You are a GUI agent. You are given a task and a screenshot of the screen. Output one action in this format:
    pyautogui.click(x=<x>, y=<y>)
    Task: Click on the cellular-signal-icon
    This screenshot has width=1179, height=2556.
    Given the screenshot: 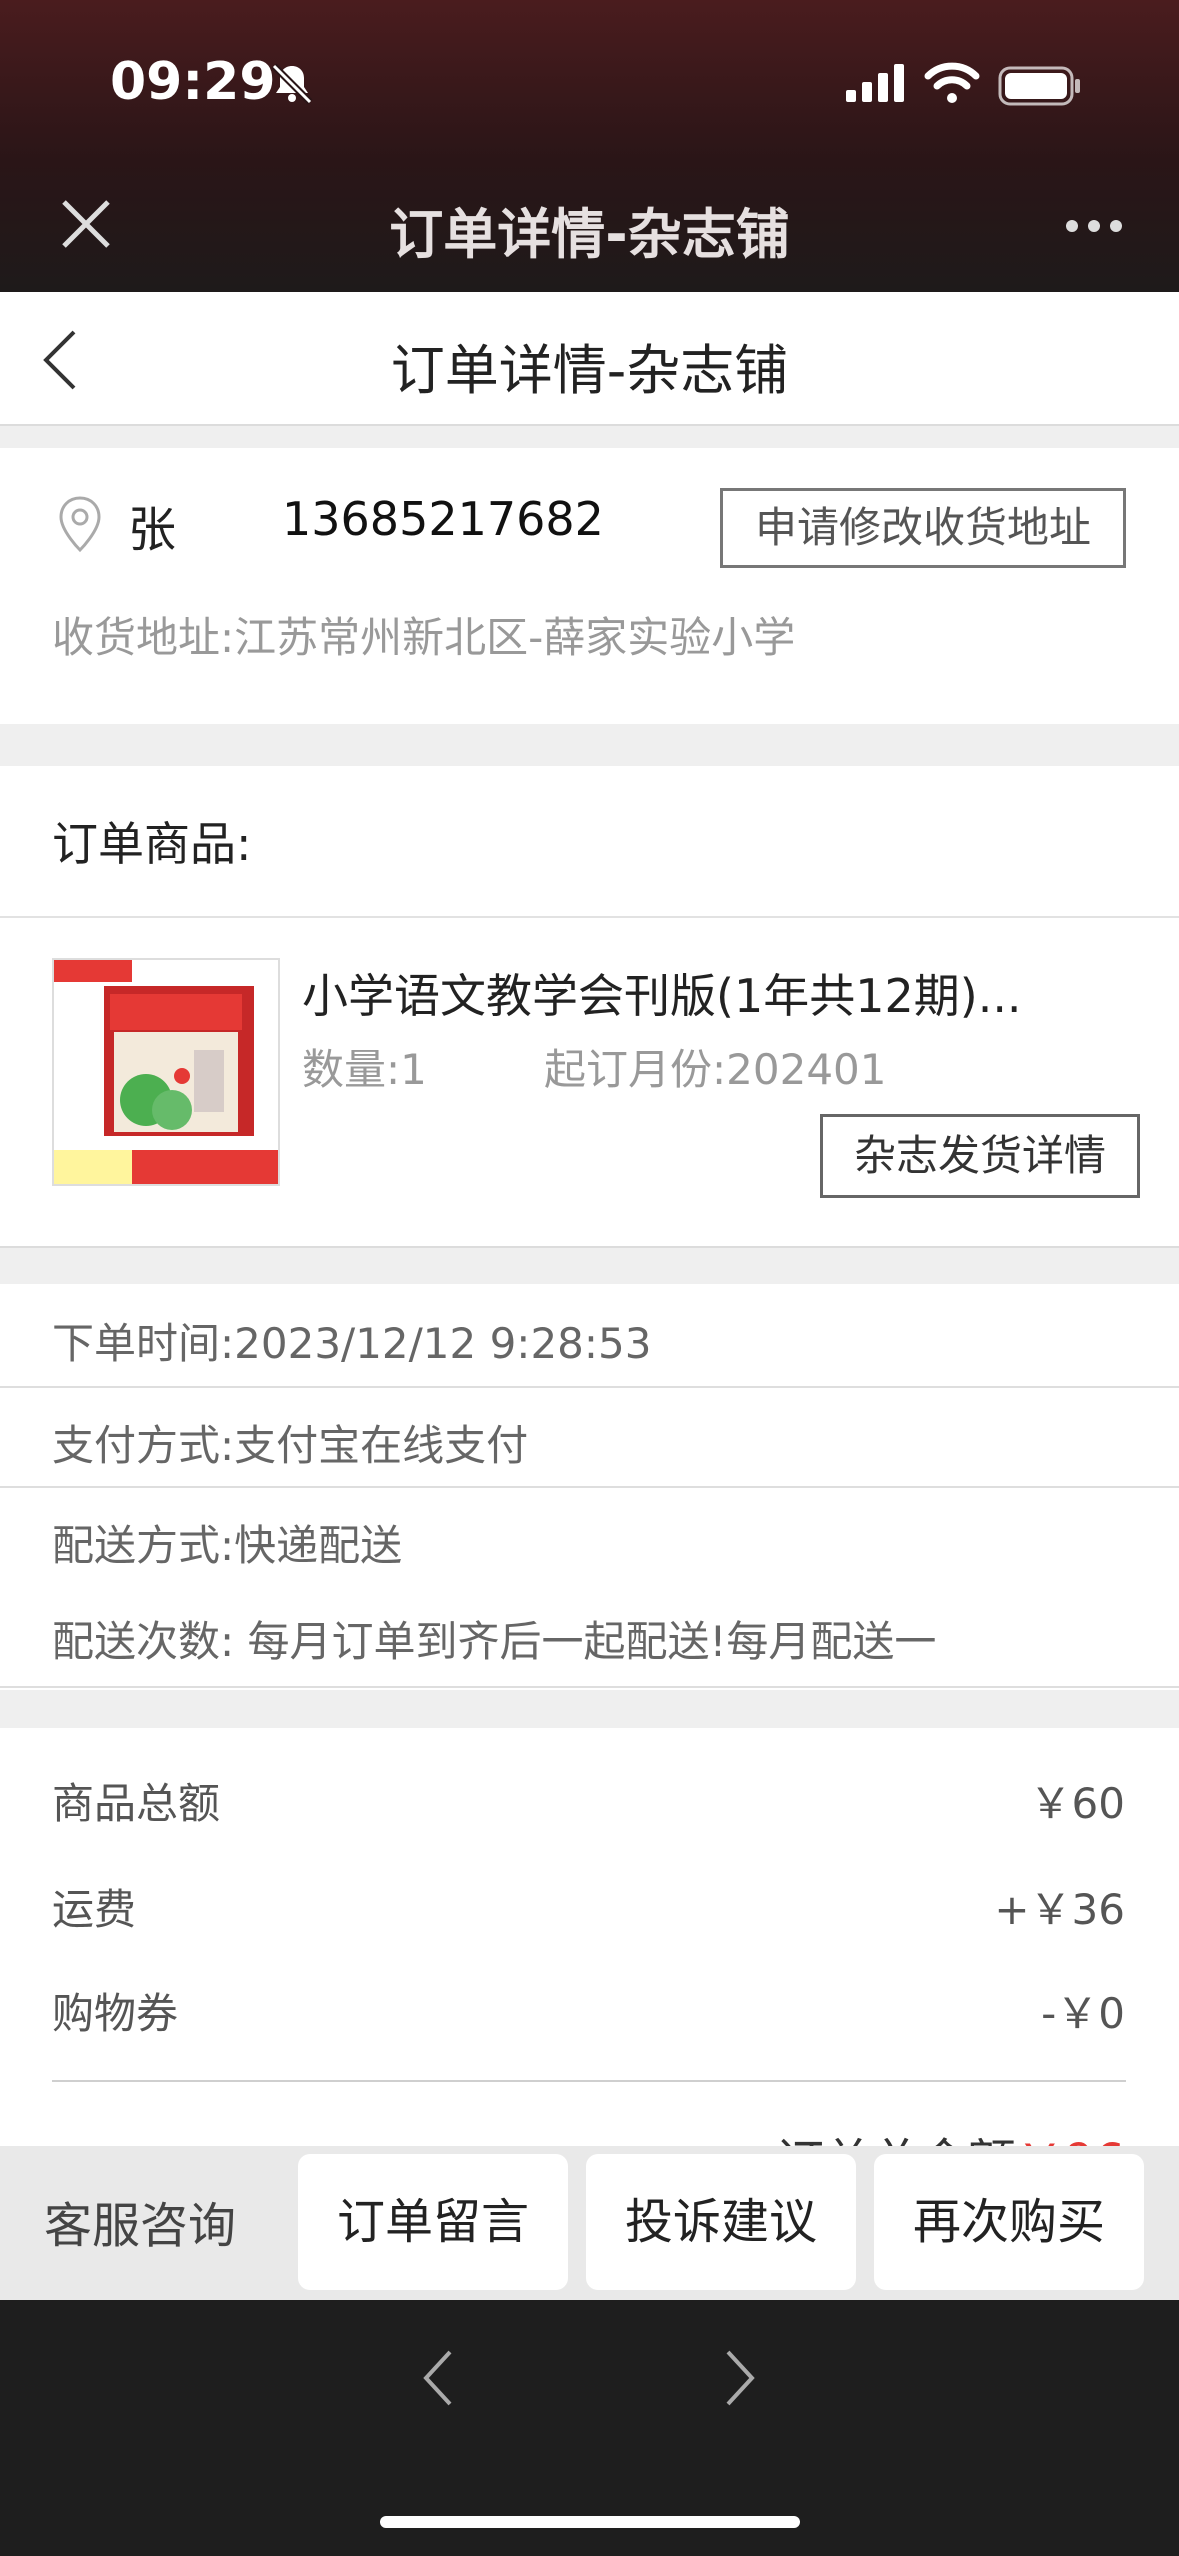 What is the action you would take?
    pyautogui.click(x=875, y=83)
    